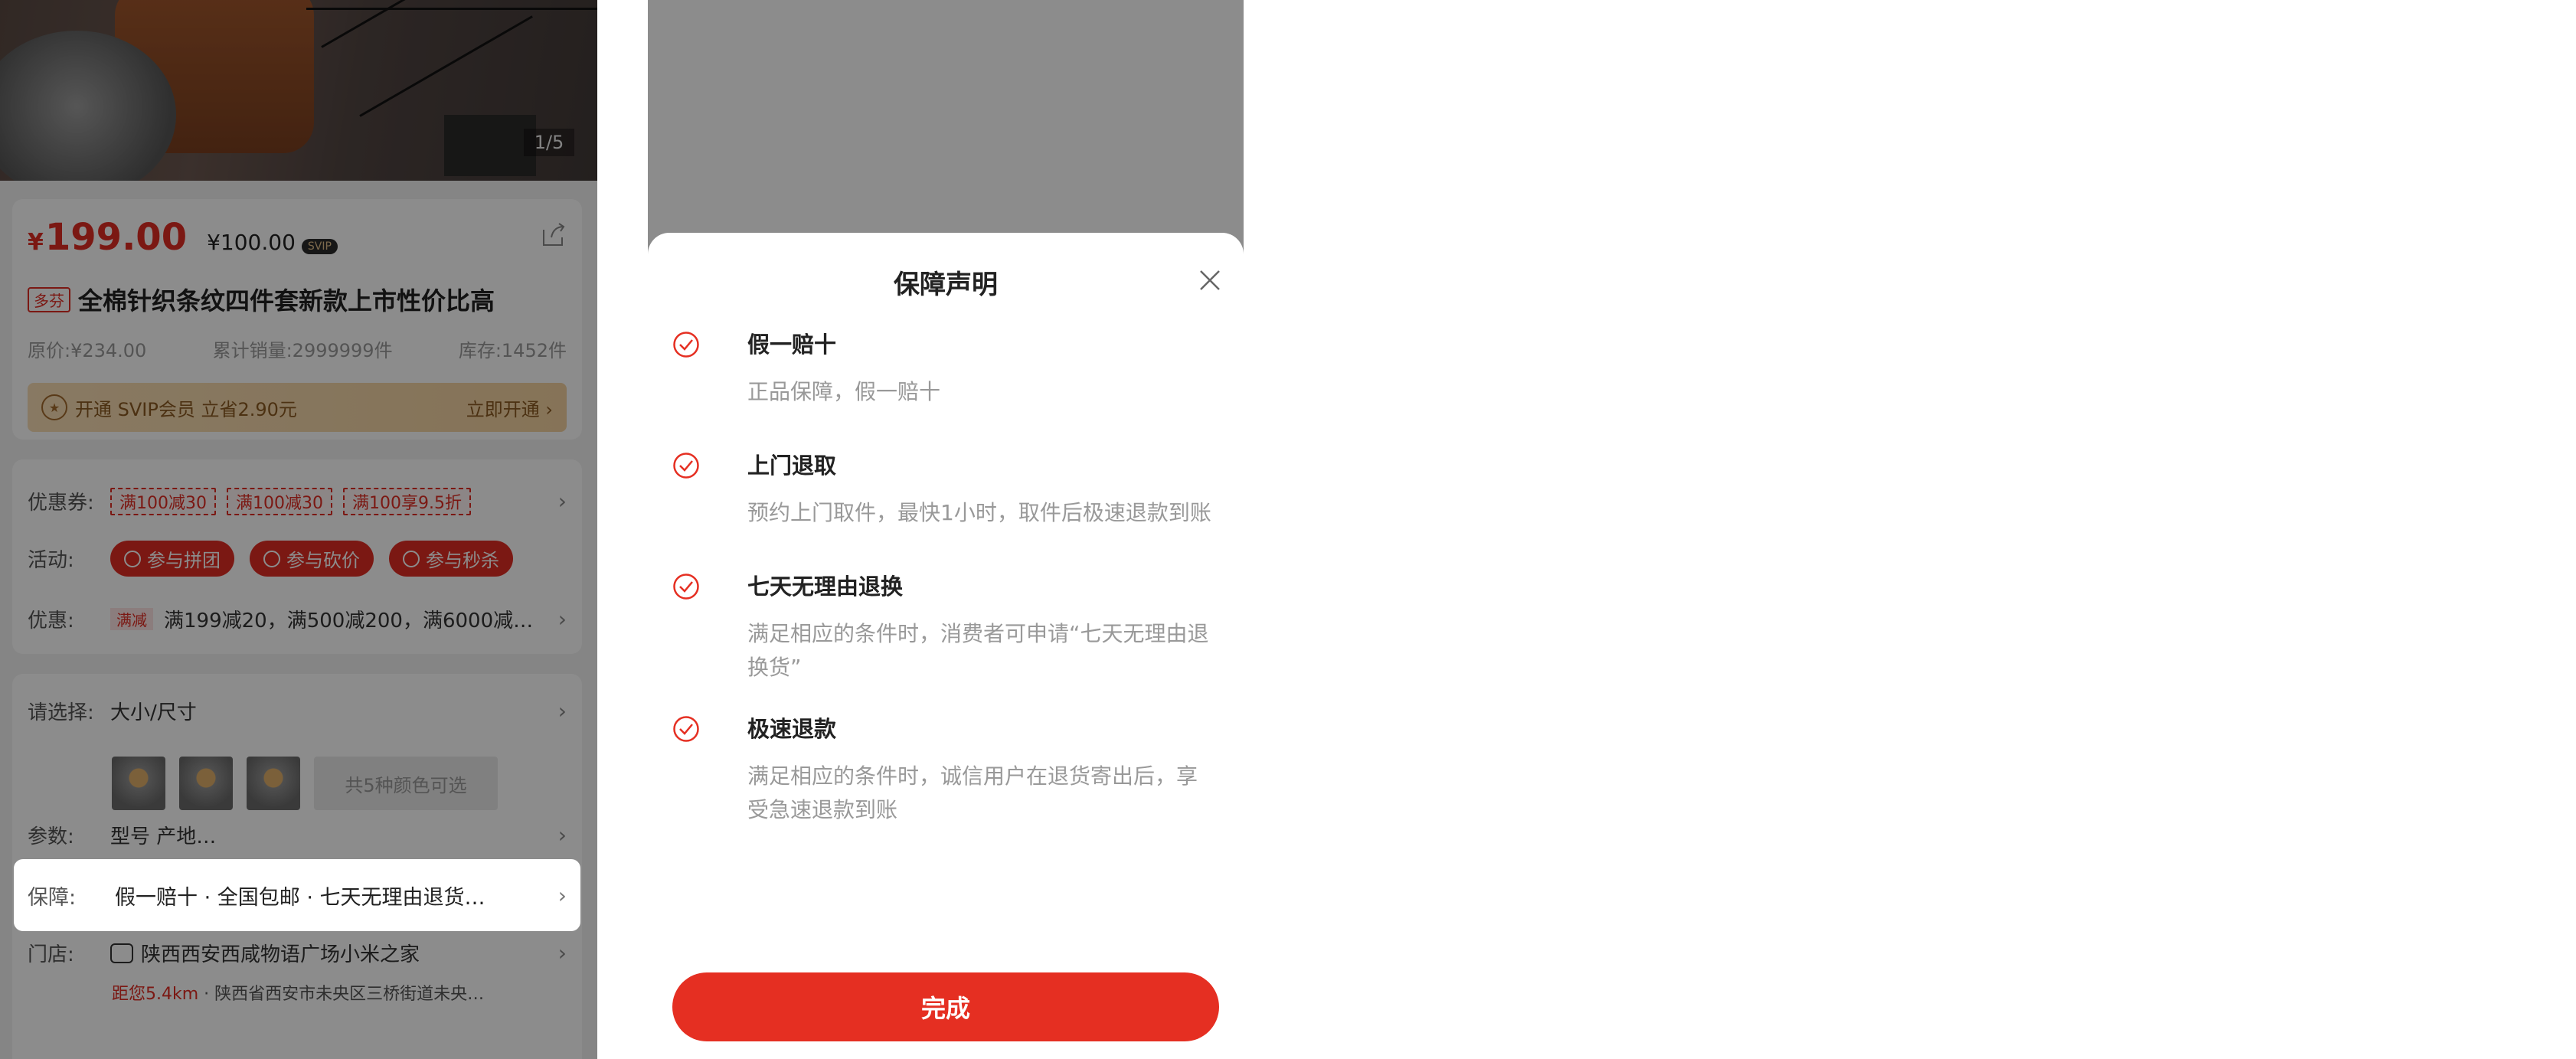  What do you see at coordinates (844, 392) in the screenshot?
I see `guarantee-item-desc: 正品保障，假一赔十` at bounding box center [844, 392].